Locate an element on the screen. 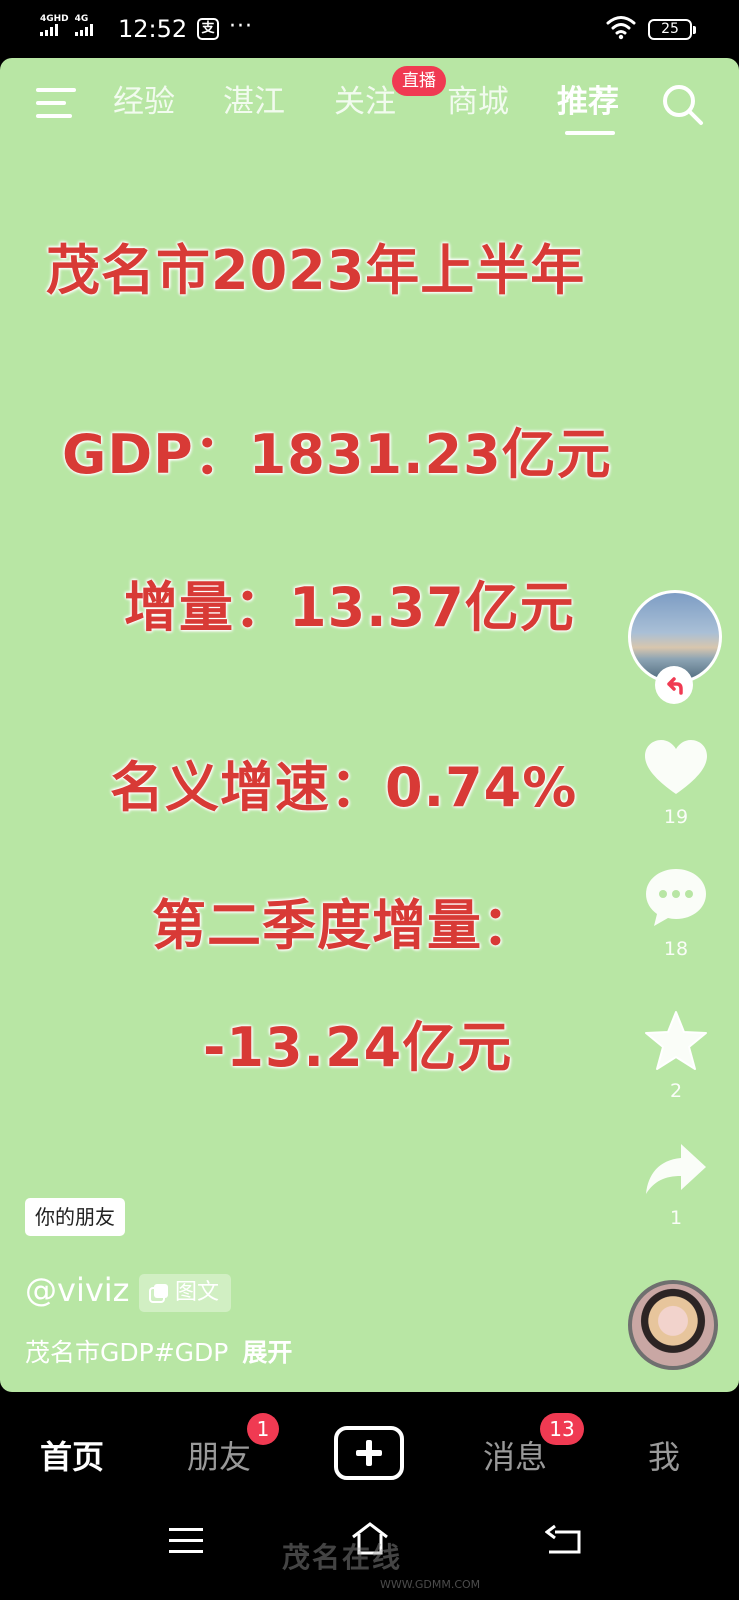  create-post-button is located at coordinates (369, 1453).